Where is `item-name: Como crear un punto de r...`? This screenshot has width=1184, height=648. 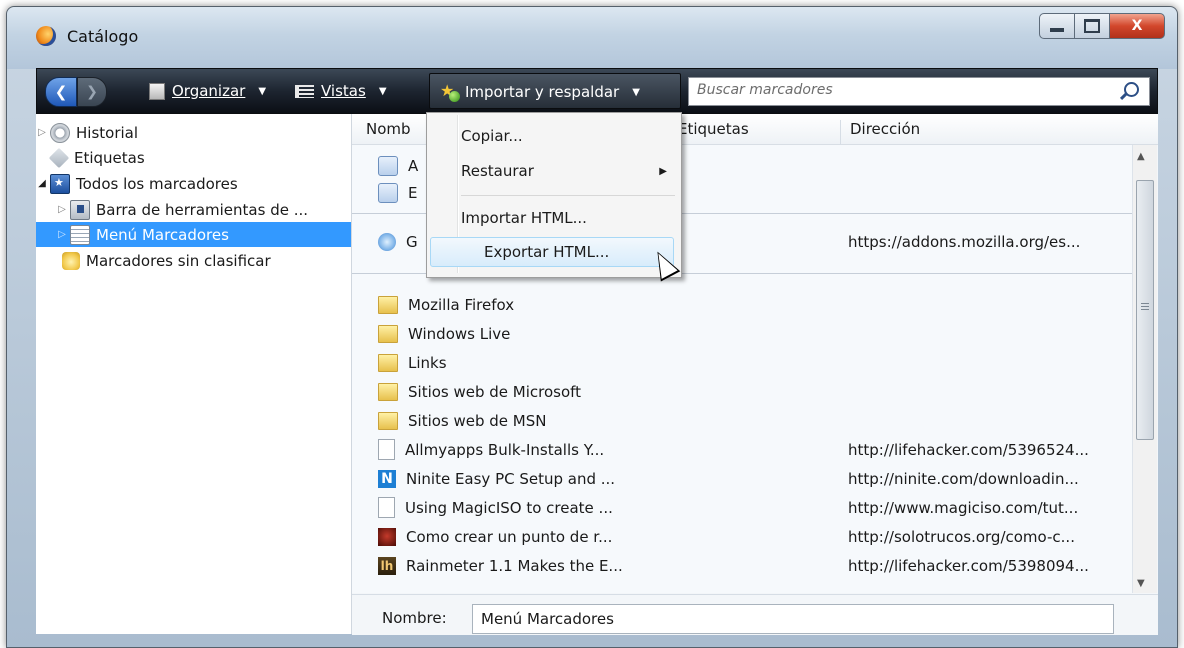
item-name: Como crear un punto de r... is located at coordinates (509, 536).